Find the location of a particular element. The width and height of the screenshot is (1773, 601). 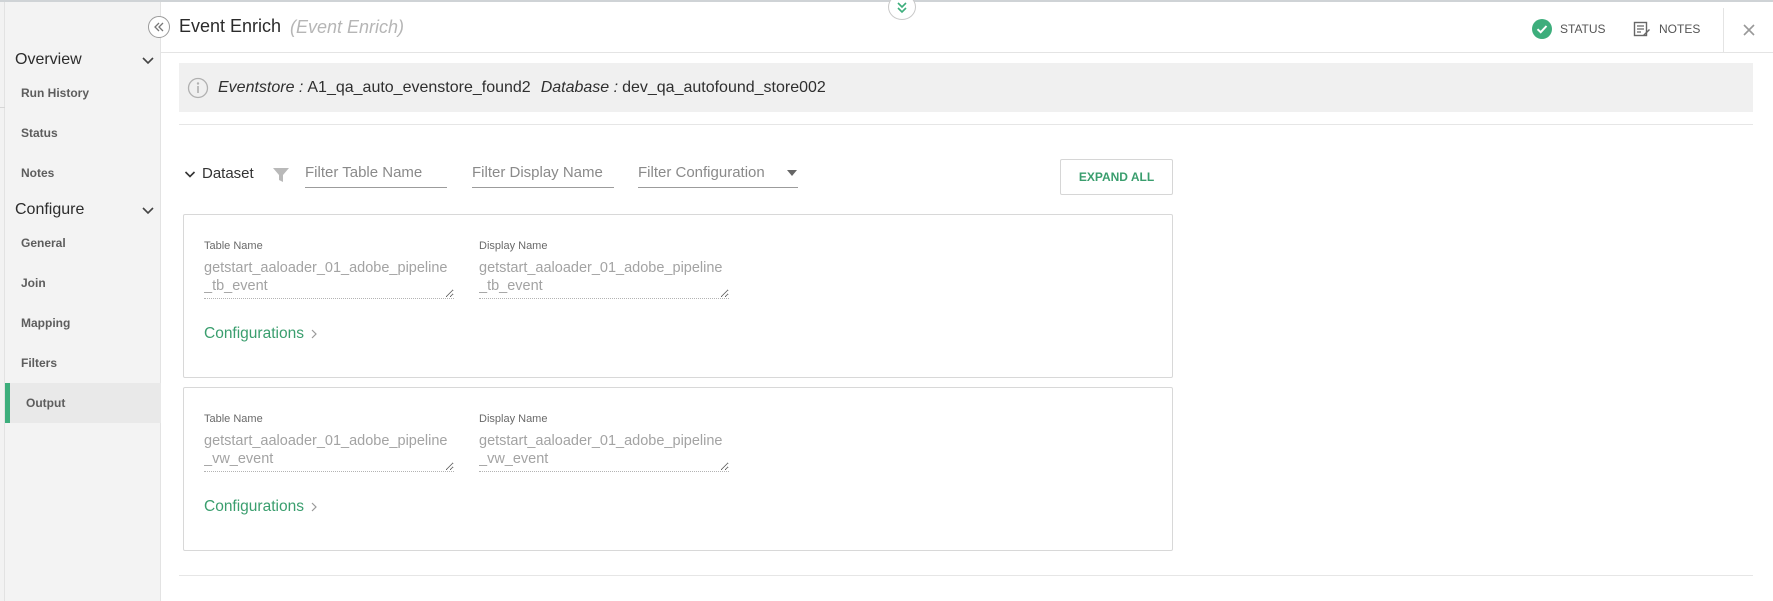

collapse-sidebar-button is located at coordinates (159, 27).